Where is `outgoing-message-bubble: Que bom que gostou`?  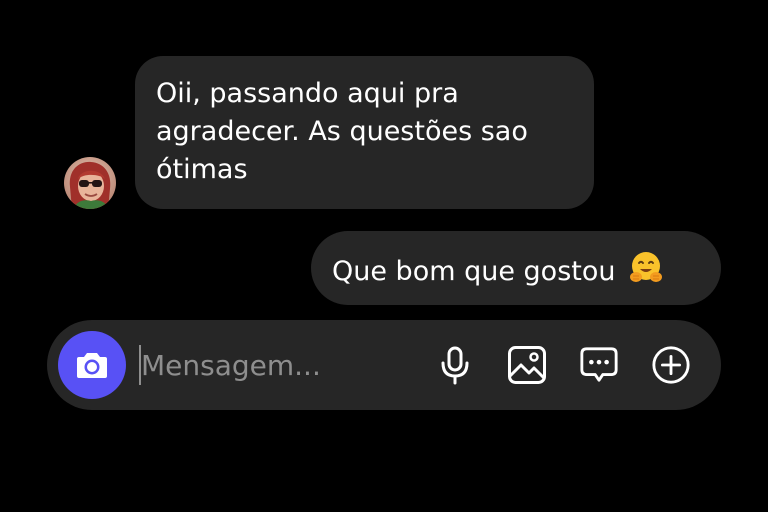 outgoing-message-bubble: Que bom que gostou is located at coordinates (516, 268).